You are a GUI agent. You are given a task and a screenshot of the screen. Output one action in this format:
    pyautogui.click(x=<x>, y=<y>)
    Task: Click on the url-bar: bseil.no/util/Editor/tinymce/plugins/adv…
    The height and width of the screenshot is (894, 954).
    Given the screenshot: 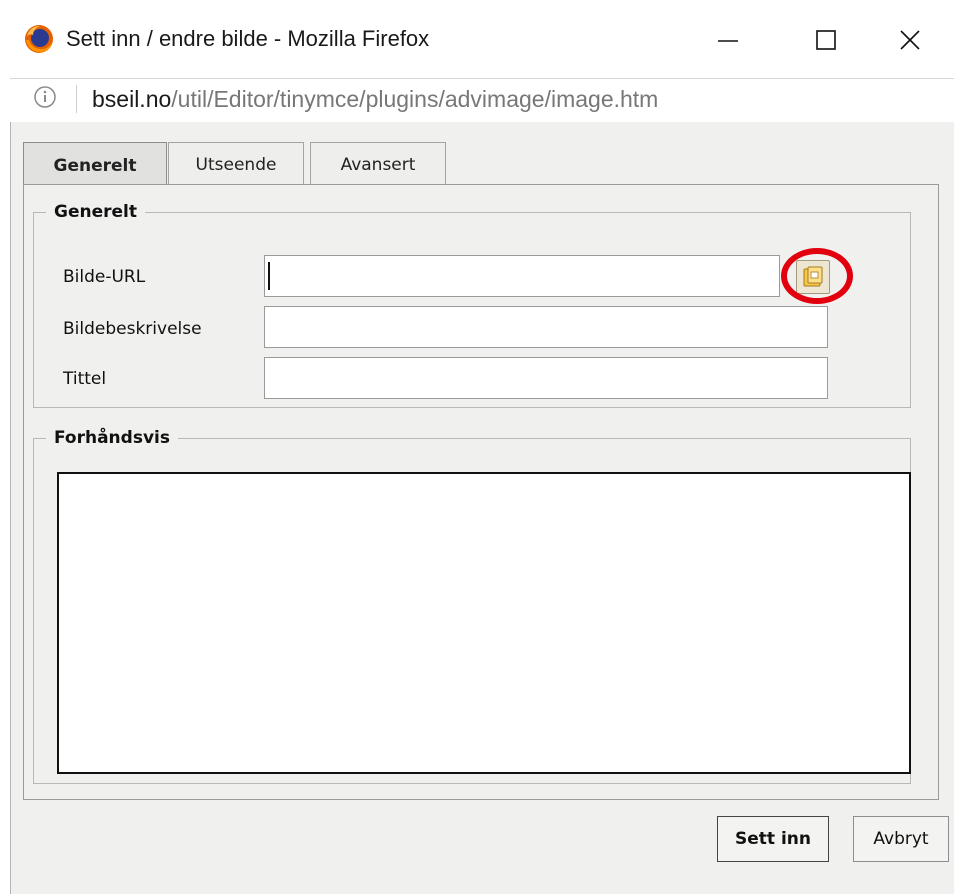 What is the action you would take?
    pyautogui.click(x=482, y=100)
    